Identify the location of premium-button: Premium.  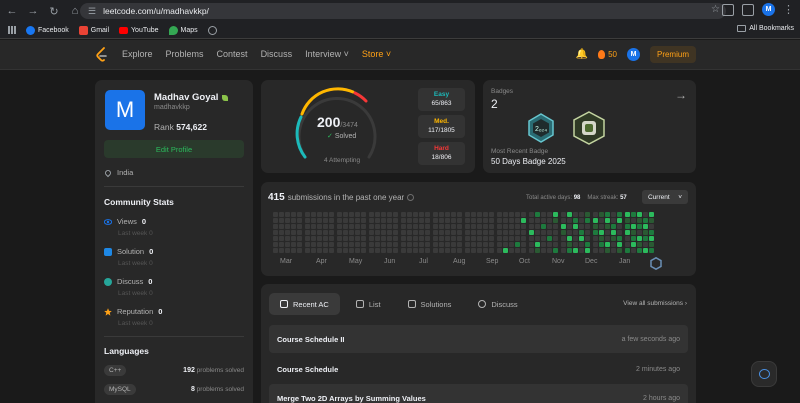
(672, 54).